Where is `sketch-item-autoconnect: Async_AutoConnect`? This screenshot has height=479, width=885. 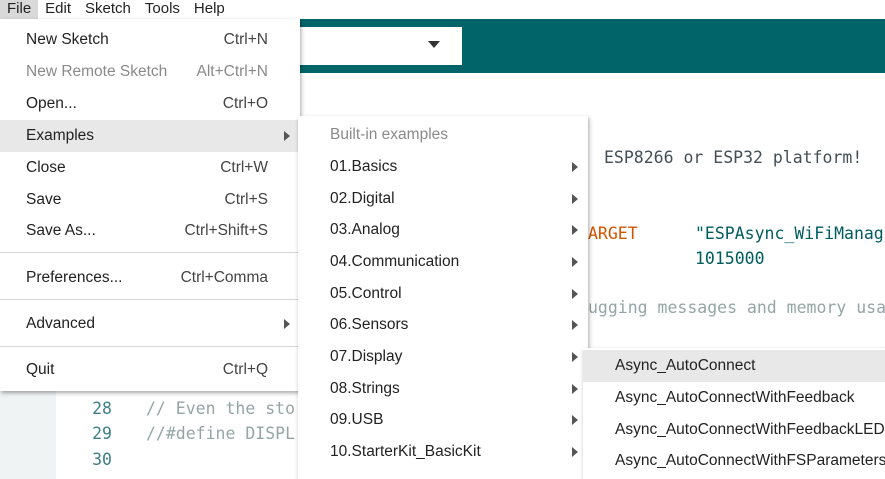 sketch-item-autoconnect: Async_AutoConnect is located at coordinates (734, 366).